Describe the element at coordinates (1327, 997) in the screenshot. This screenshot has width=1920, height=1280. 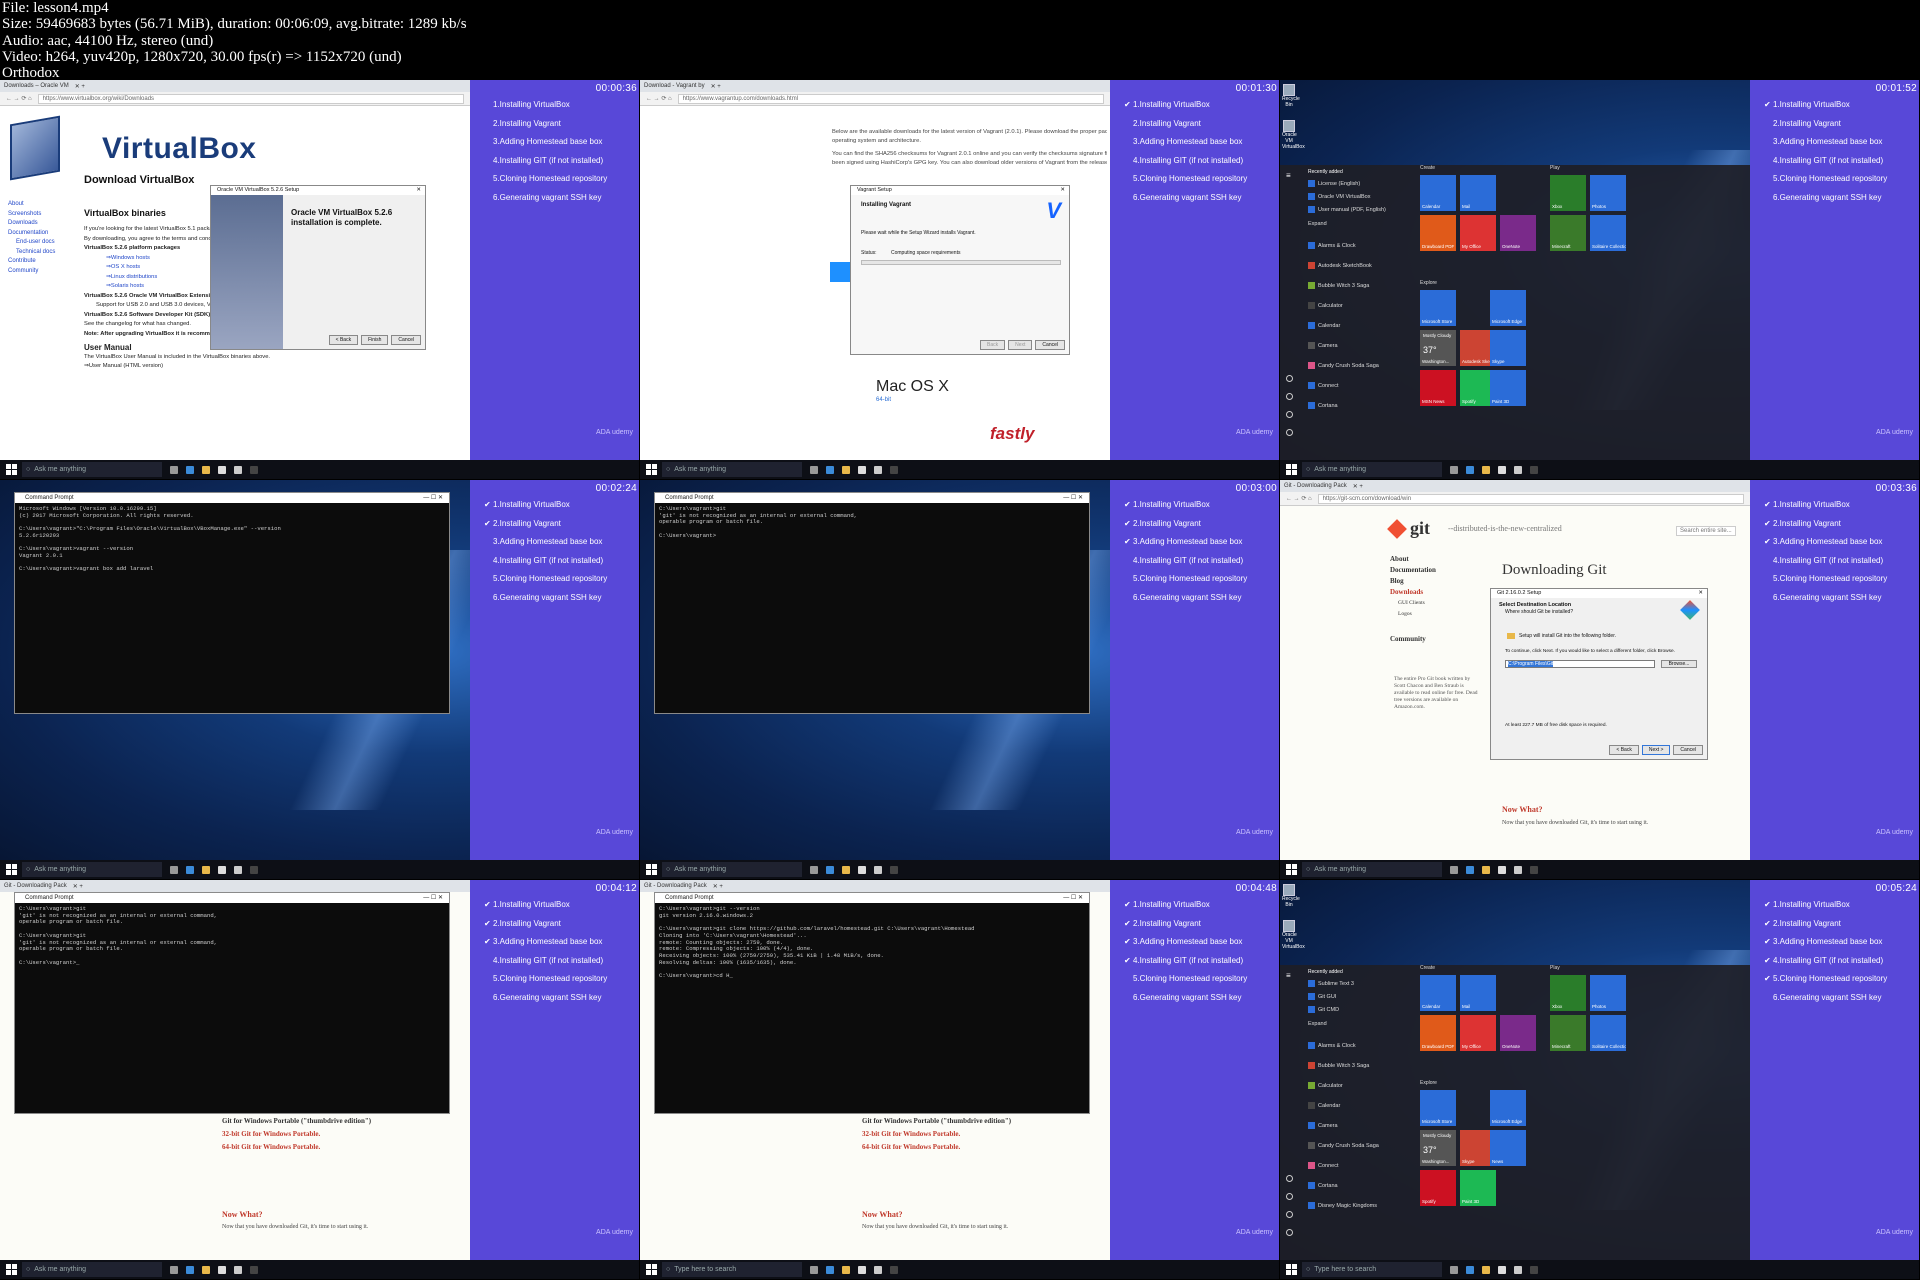
I see `app-list-item: Git GUI` at that location.